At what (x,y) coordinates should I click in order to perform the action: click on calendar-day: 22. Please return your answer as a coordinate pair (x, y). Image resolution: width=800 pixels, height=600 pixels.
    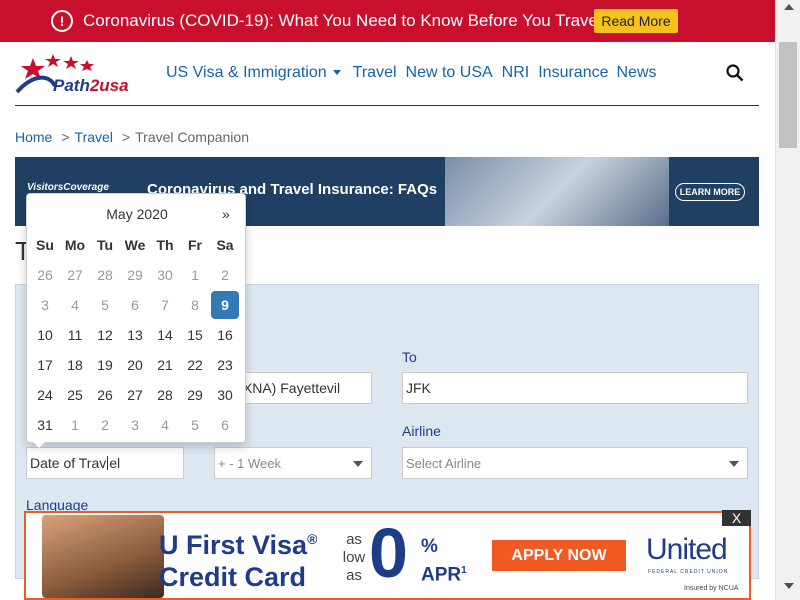
    Looking at the image, I should click on (195, 365).